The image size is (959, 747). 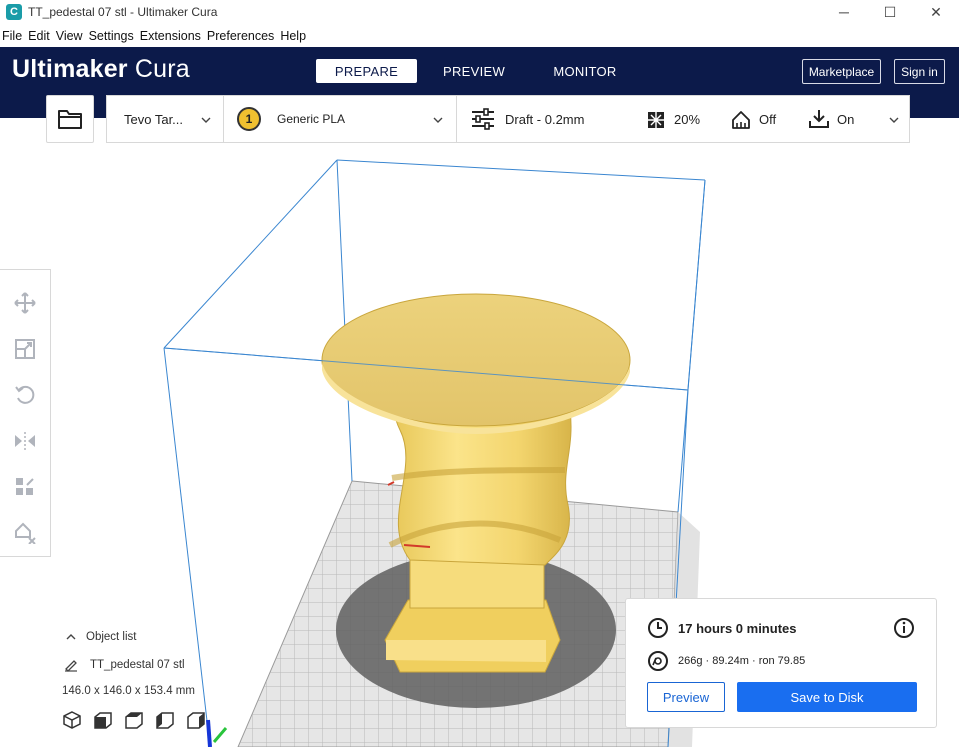 I want to click on per-model-settings-tool, so click(x=25, y=487).